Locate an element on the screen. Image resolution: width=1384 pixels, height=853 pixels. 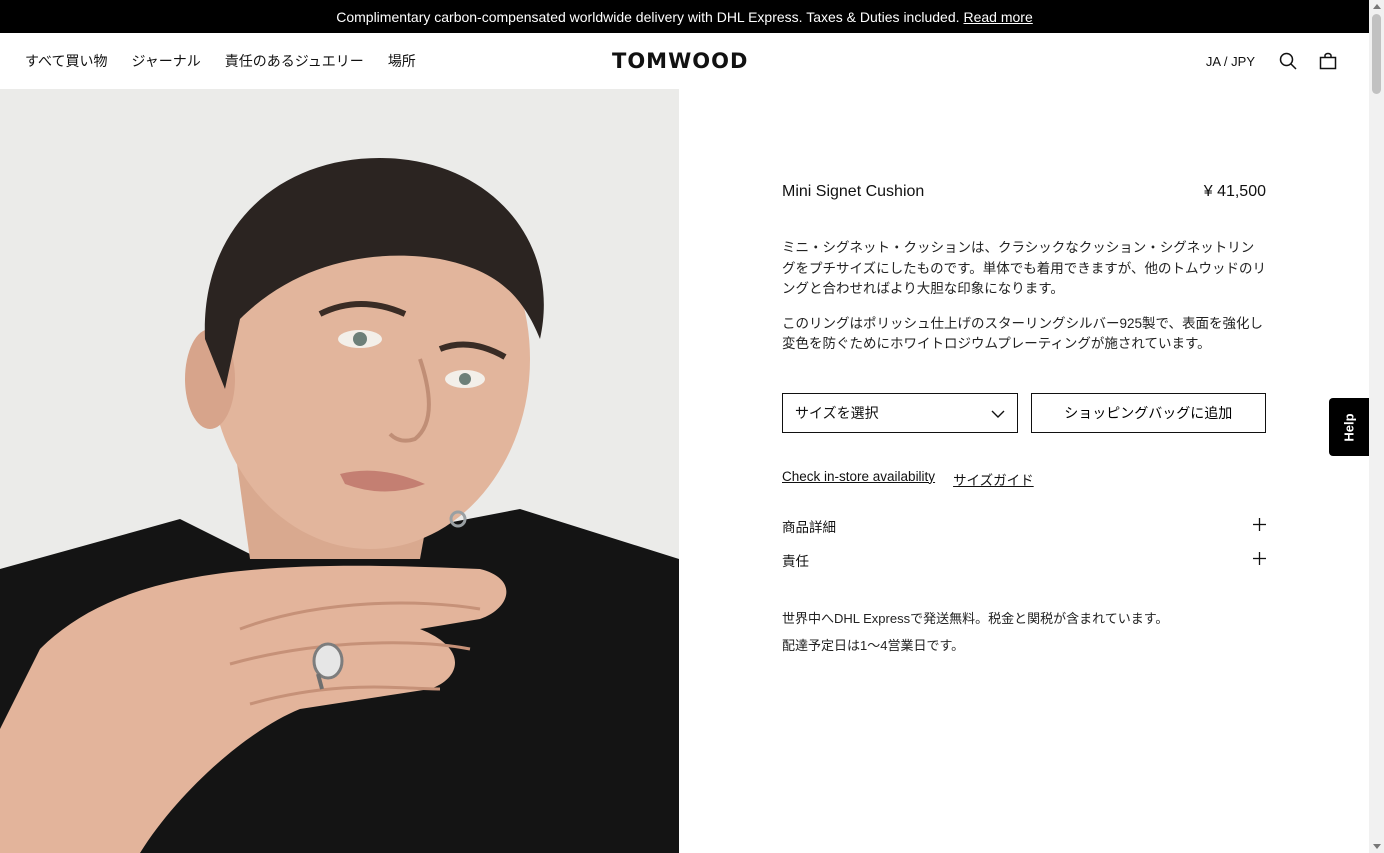
purchase-actions: サイズを選択 ショッピングバッグに追加 is located at coordinates (1024, 412).